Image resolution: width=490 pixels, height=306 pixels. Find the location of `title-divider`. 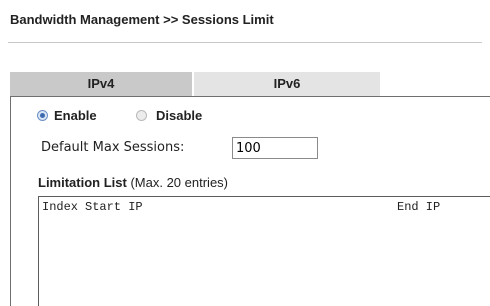

title-divider is located at coordinates (245, 42).